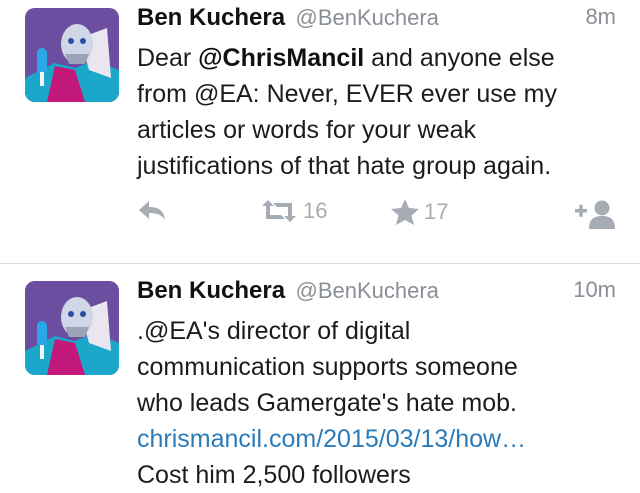 This screenshot has height=493, width=640. What do you see at coordinates (436, 211) in the screenshot?
I see `favorite-count: 17` at bounding box center [436, 211].